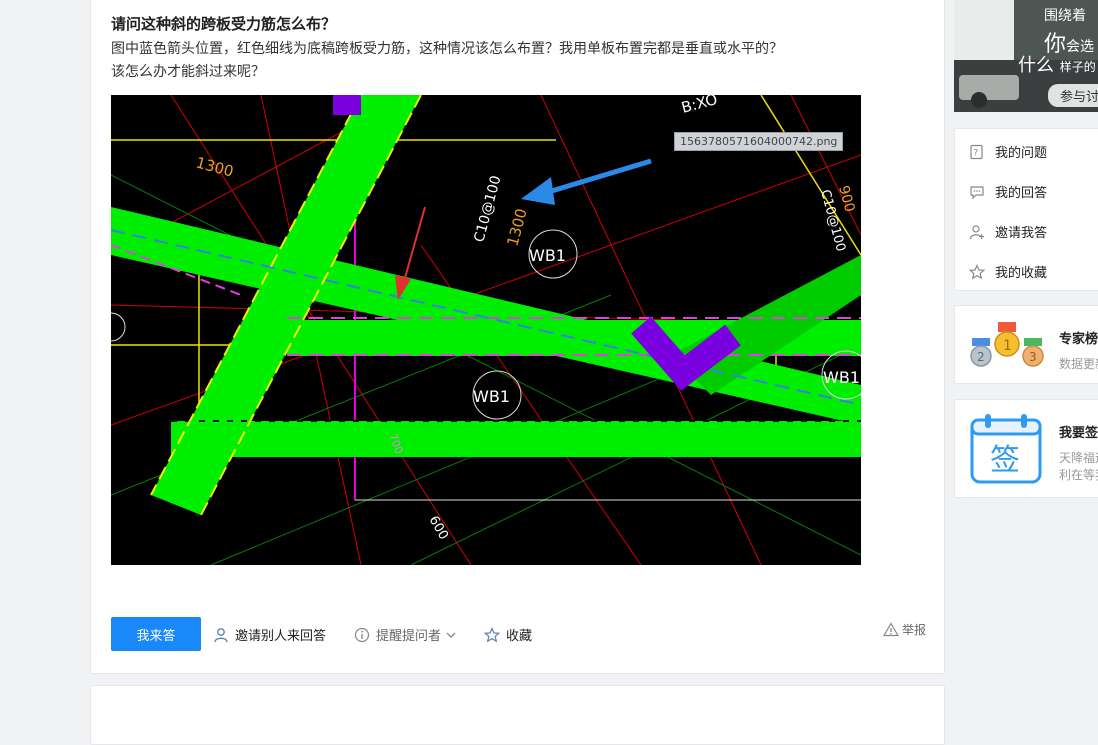 The image size is (1098, 745). I want to click on svg-text: 2, so click(981, 357).